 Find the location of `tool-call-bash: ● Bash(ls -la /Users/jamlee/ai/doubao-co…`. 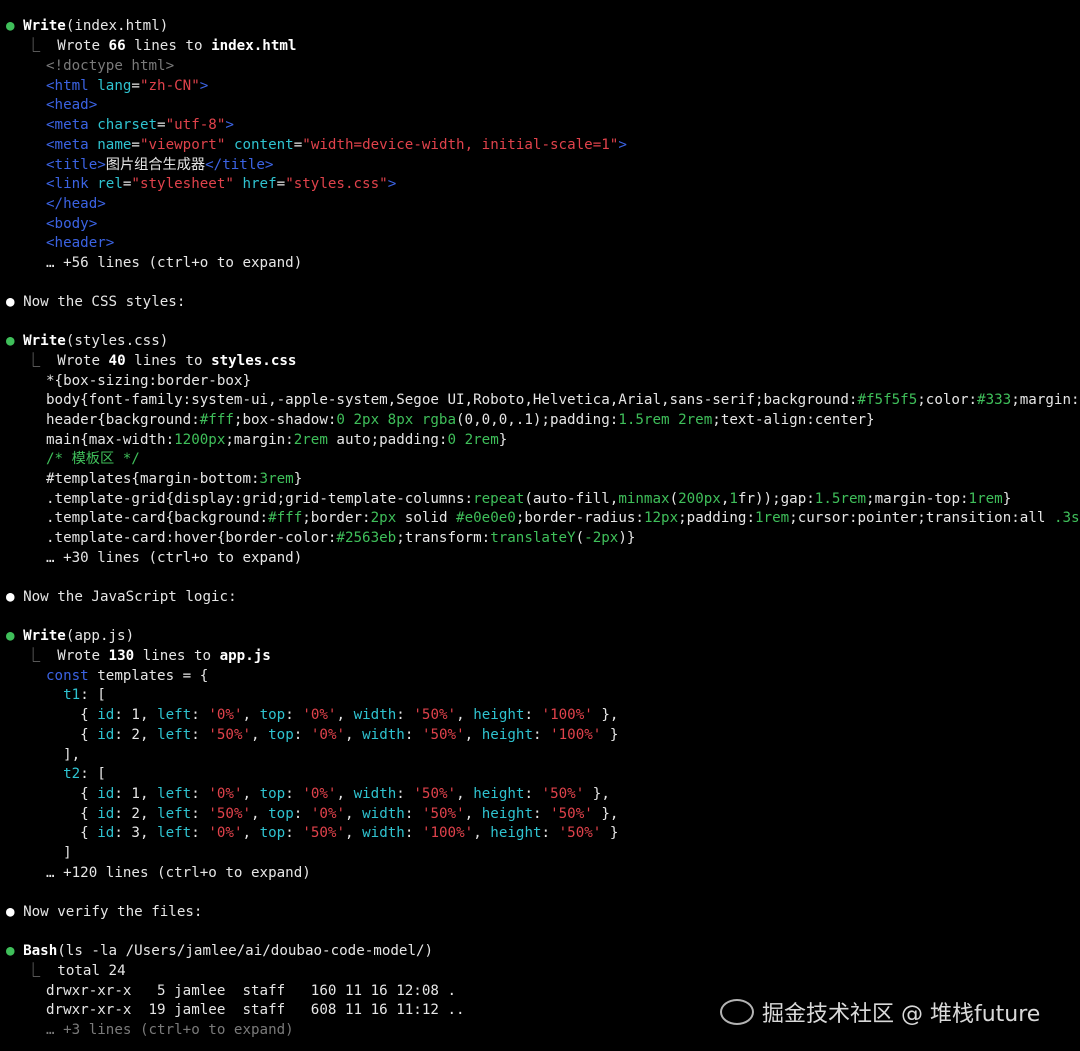

tool-call-bash: ● Bash(ls -la /Users/jamlee/ai/doubao-co… is located at coordinates (220, 951).